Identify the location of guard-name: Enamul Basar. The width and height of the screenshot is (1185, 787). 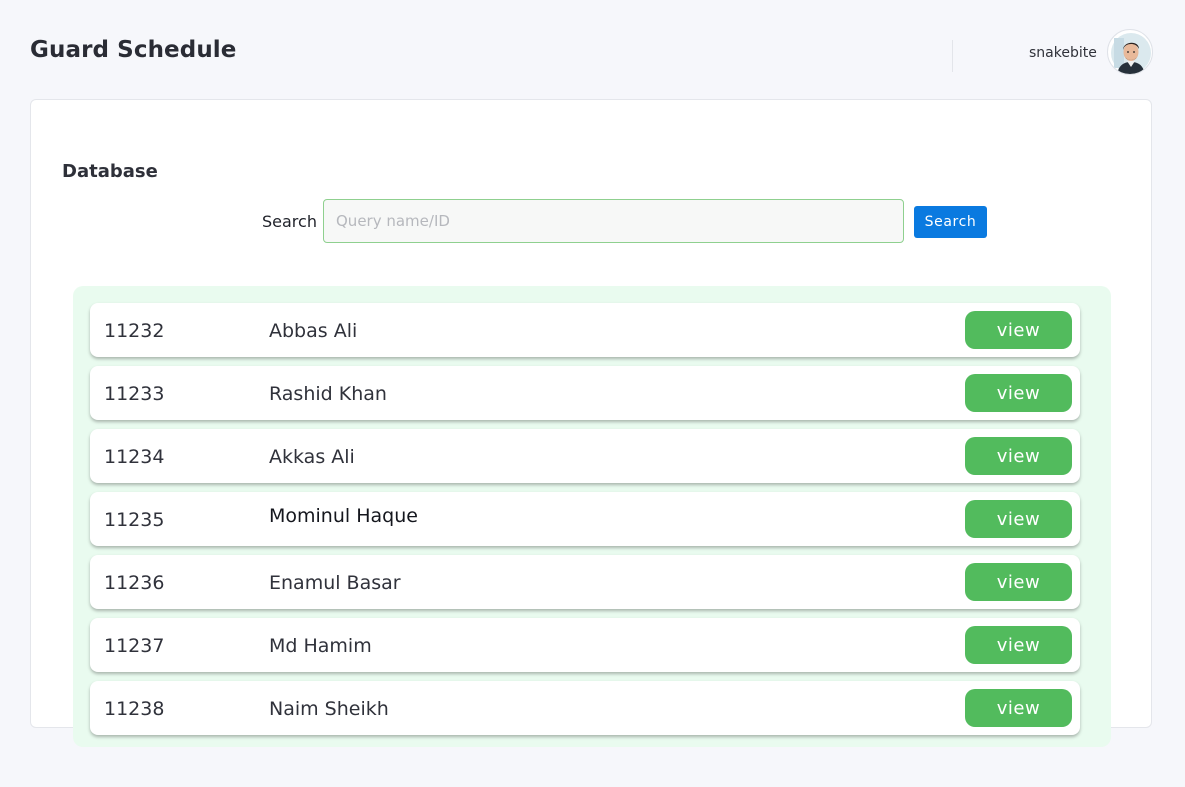
(335, 583).